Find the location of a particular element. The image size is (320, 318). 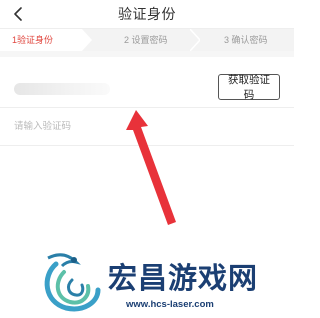

watermark-brand: 宏昌游戏网 is located at coordinates (183, 278).